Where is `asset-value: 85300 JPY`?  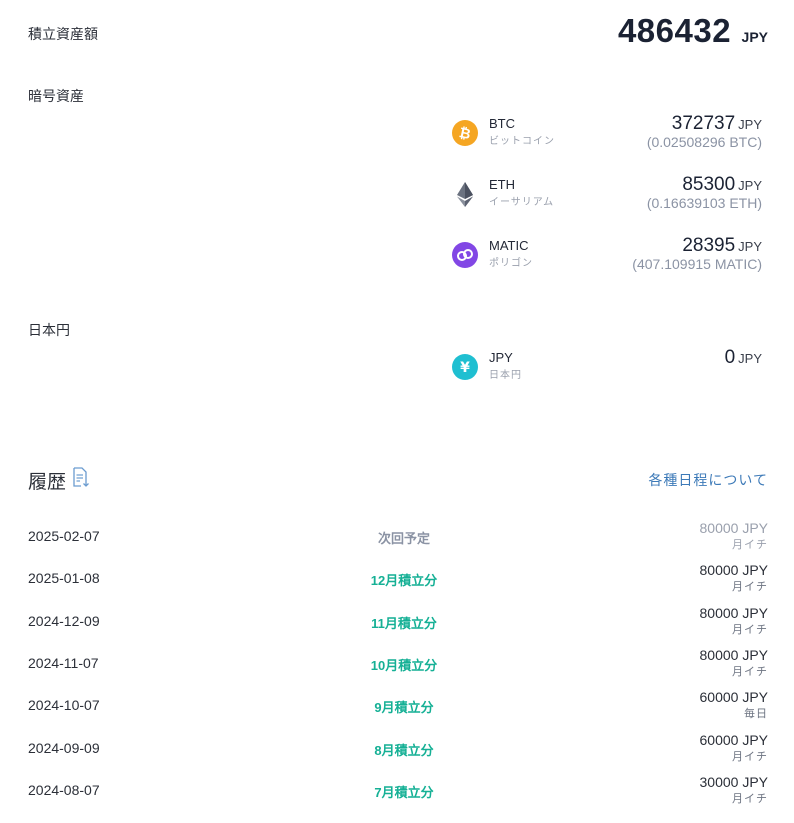 asset-value: 85300 JPY is located at coordinates (722, 185).